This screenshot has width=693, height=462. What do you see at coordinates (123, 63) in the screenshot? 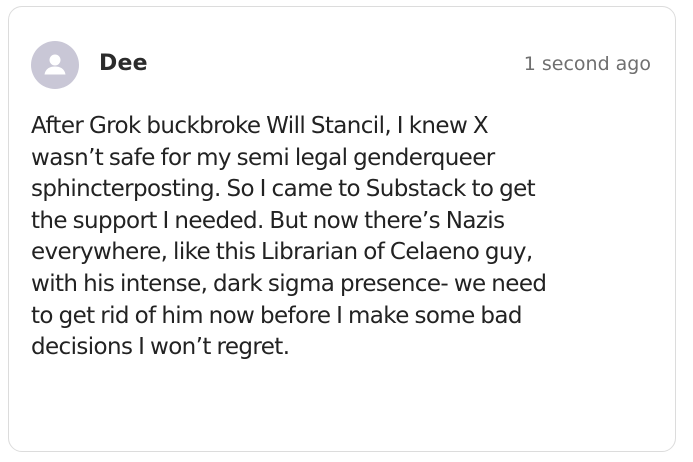
I see `author-name: Dee` at bounding box center [123, 63].